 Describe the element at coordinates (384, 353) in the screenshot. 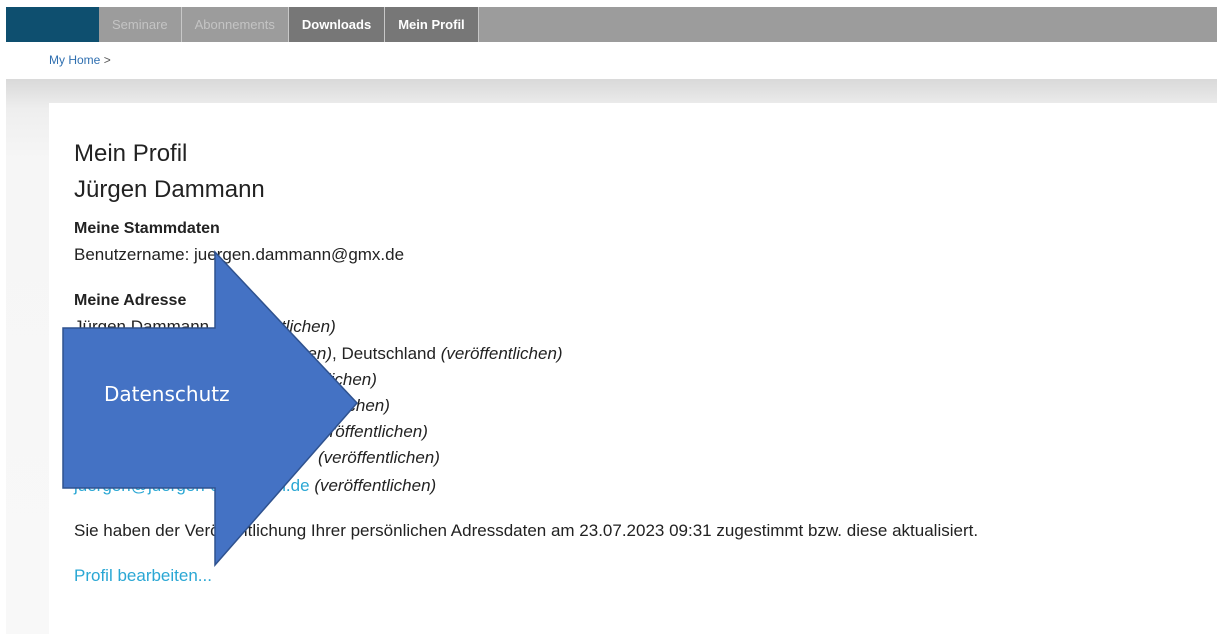

I see `address-country: , Deutschland` at that location.